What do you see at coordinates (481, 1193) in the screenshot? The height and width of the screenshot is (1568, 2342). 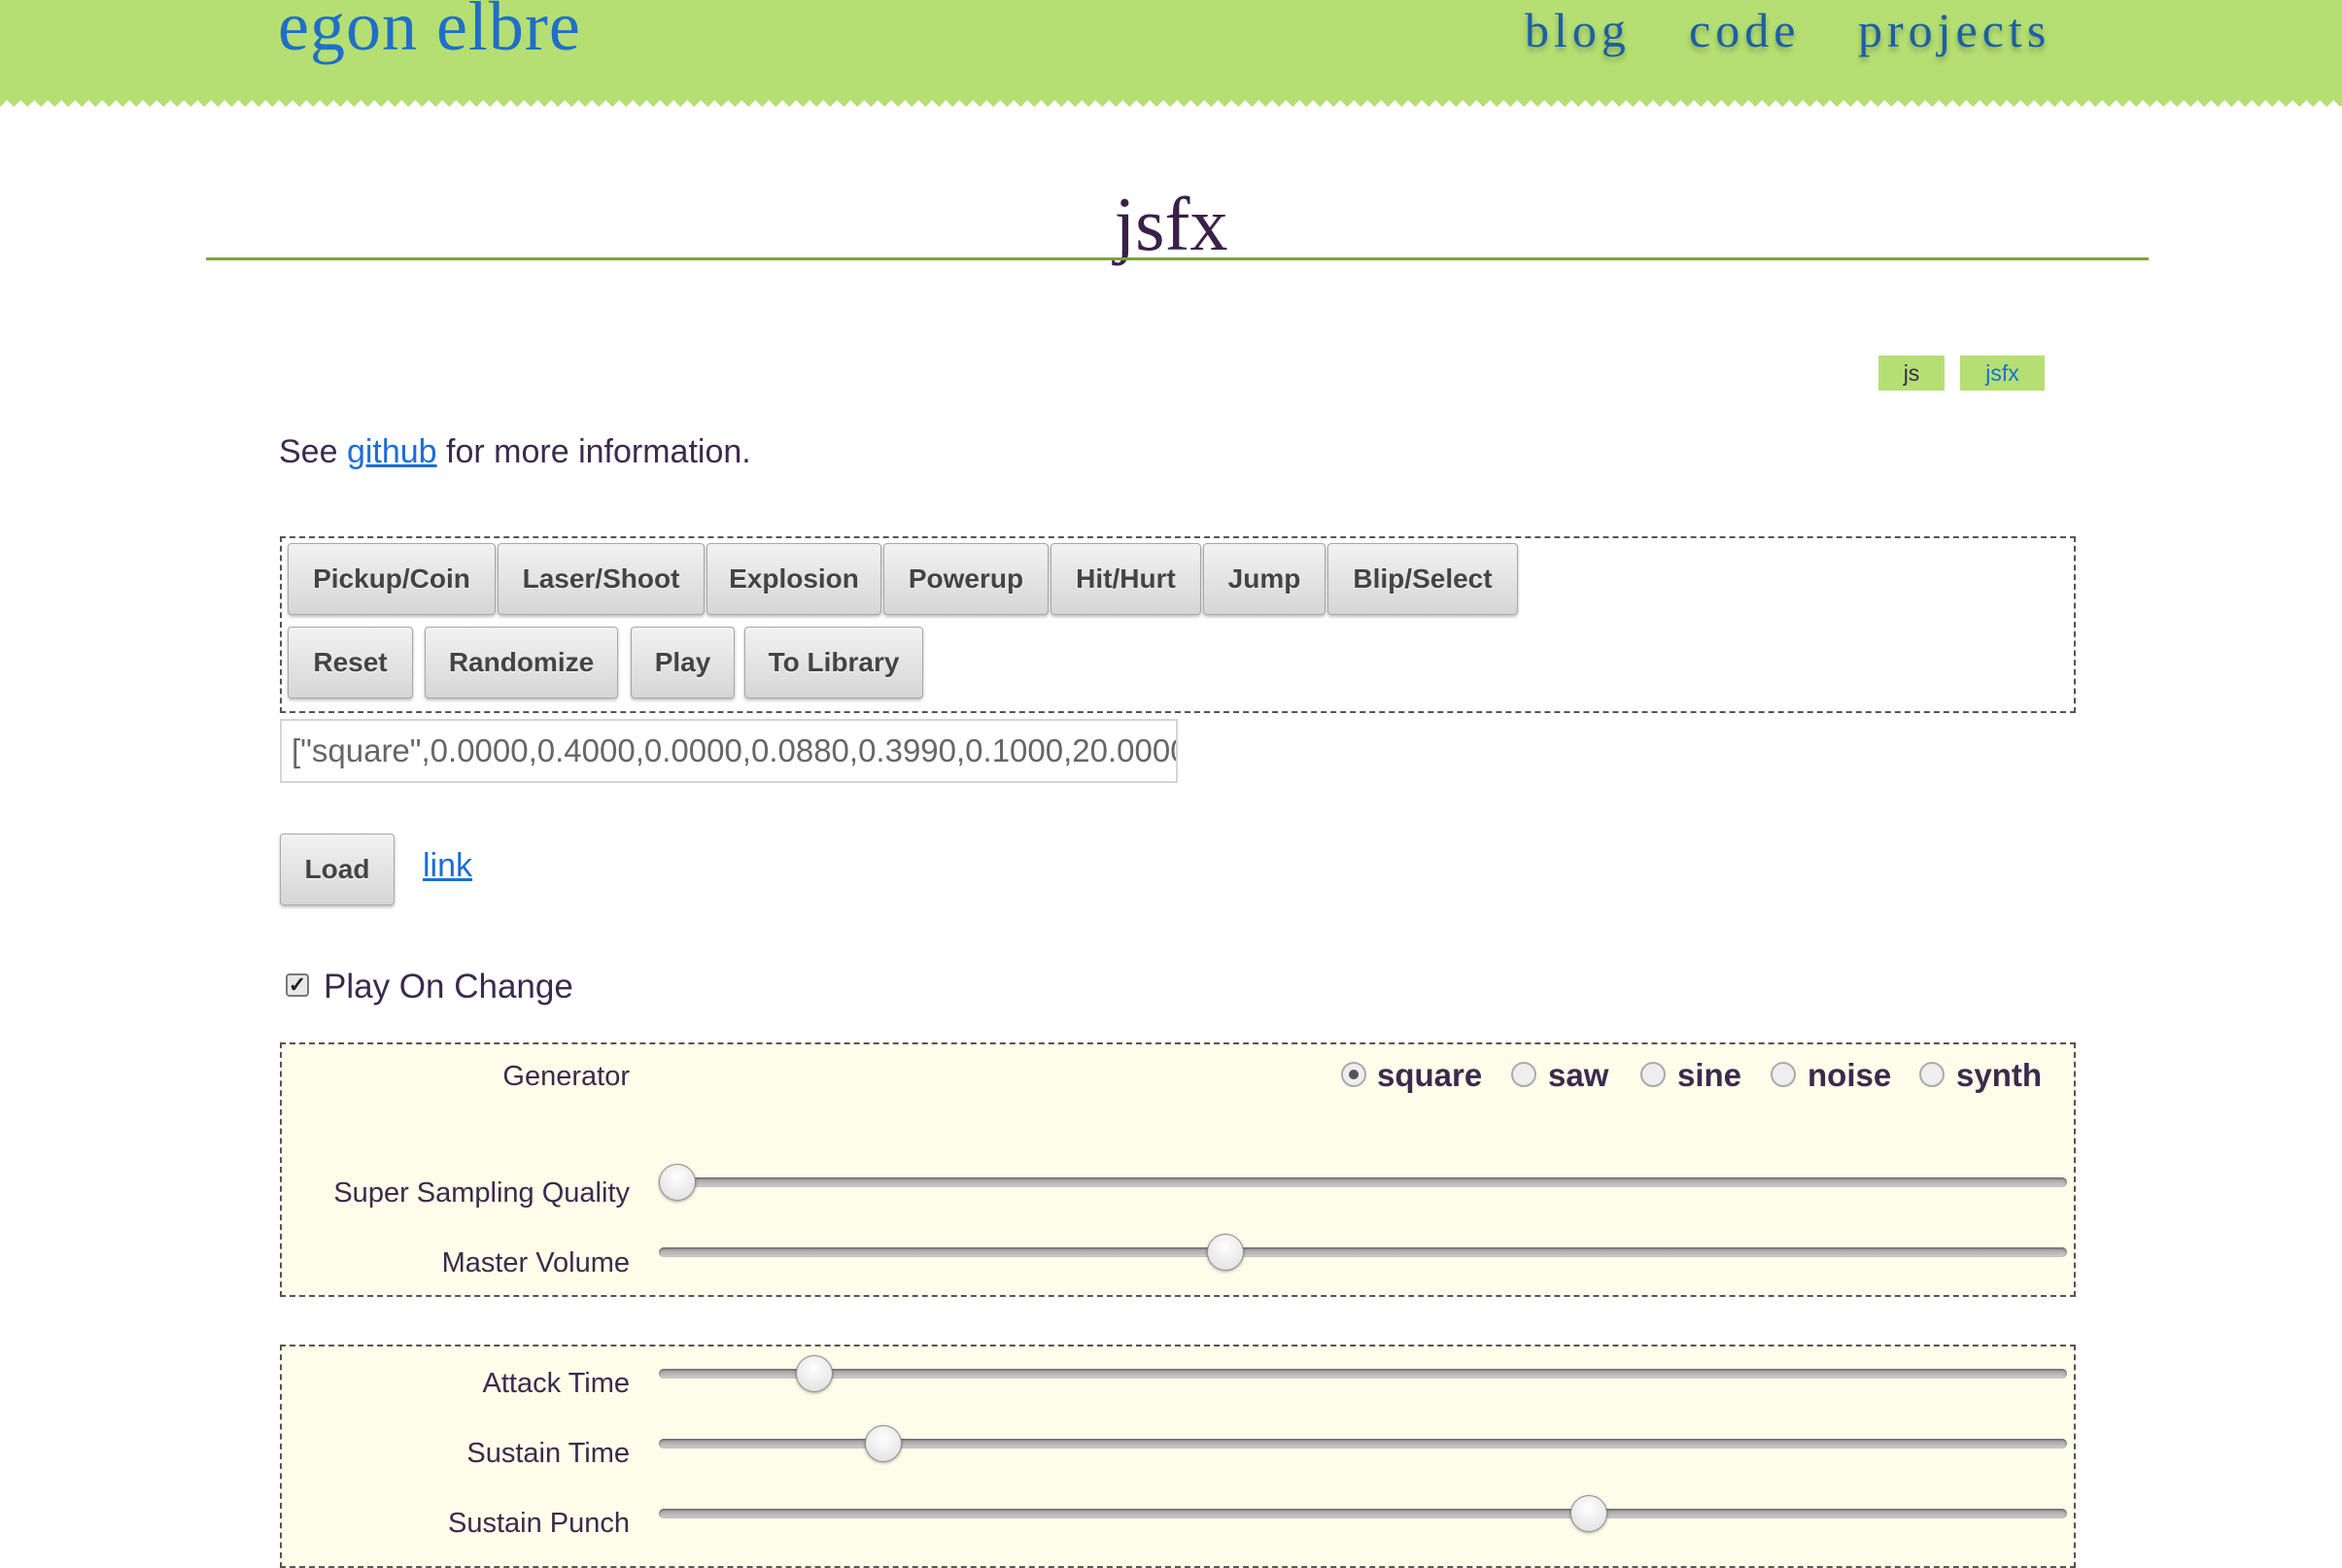 I see `slider-label-super-sampling-quality: Super Sampling Quality` at bounding box center [481, 1193].